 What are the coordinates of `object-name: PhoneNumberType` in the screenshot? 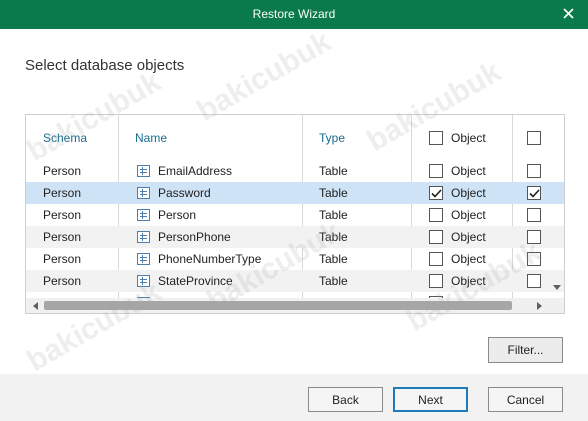 It's located at (210, 259).